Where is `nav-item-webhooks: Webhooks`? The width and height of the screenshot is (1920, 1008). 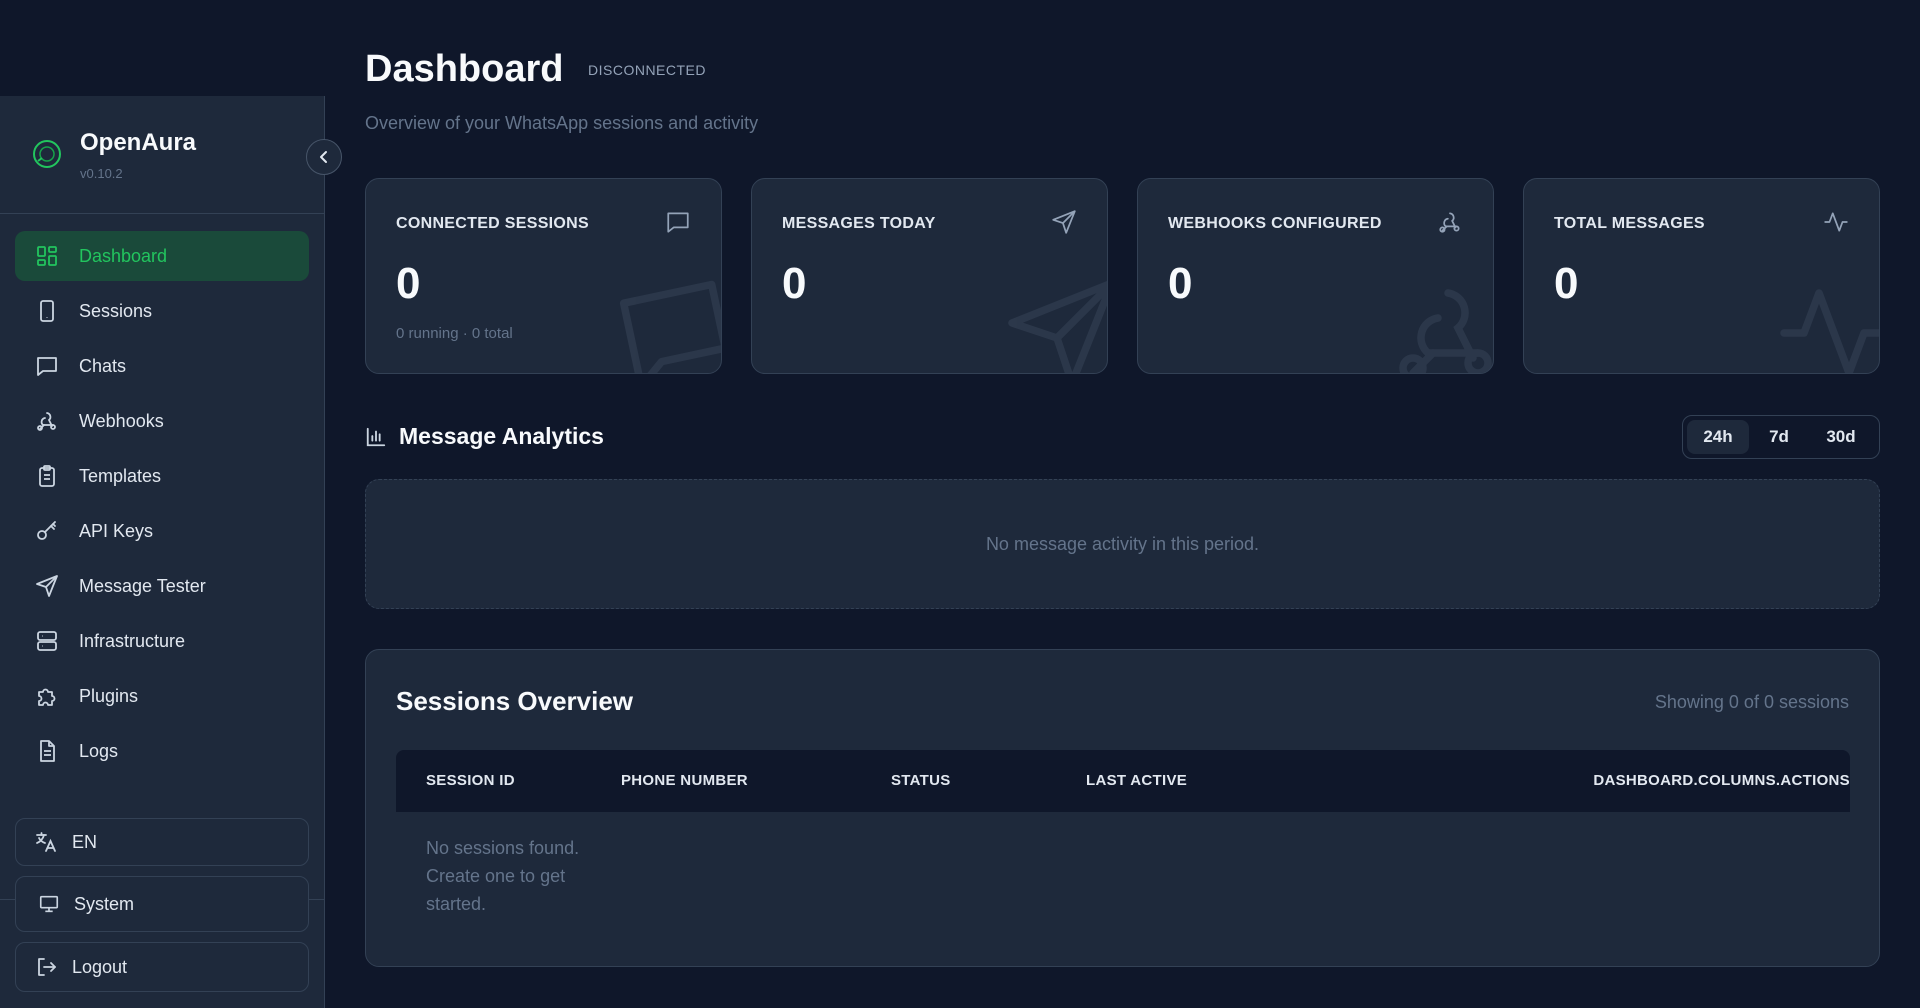 nav-item-webhooks: Webhooks is located at coordinates (162, 421).